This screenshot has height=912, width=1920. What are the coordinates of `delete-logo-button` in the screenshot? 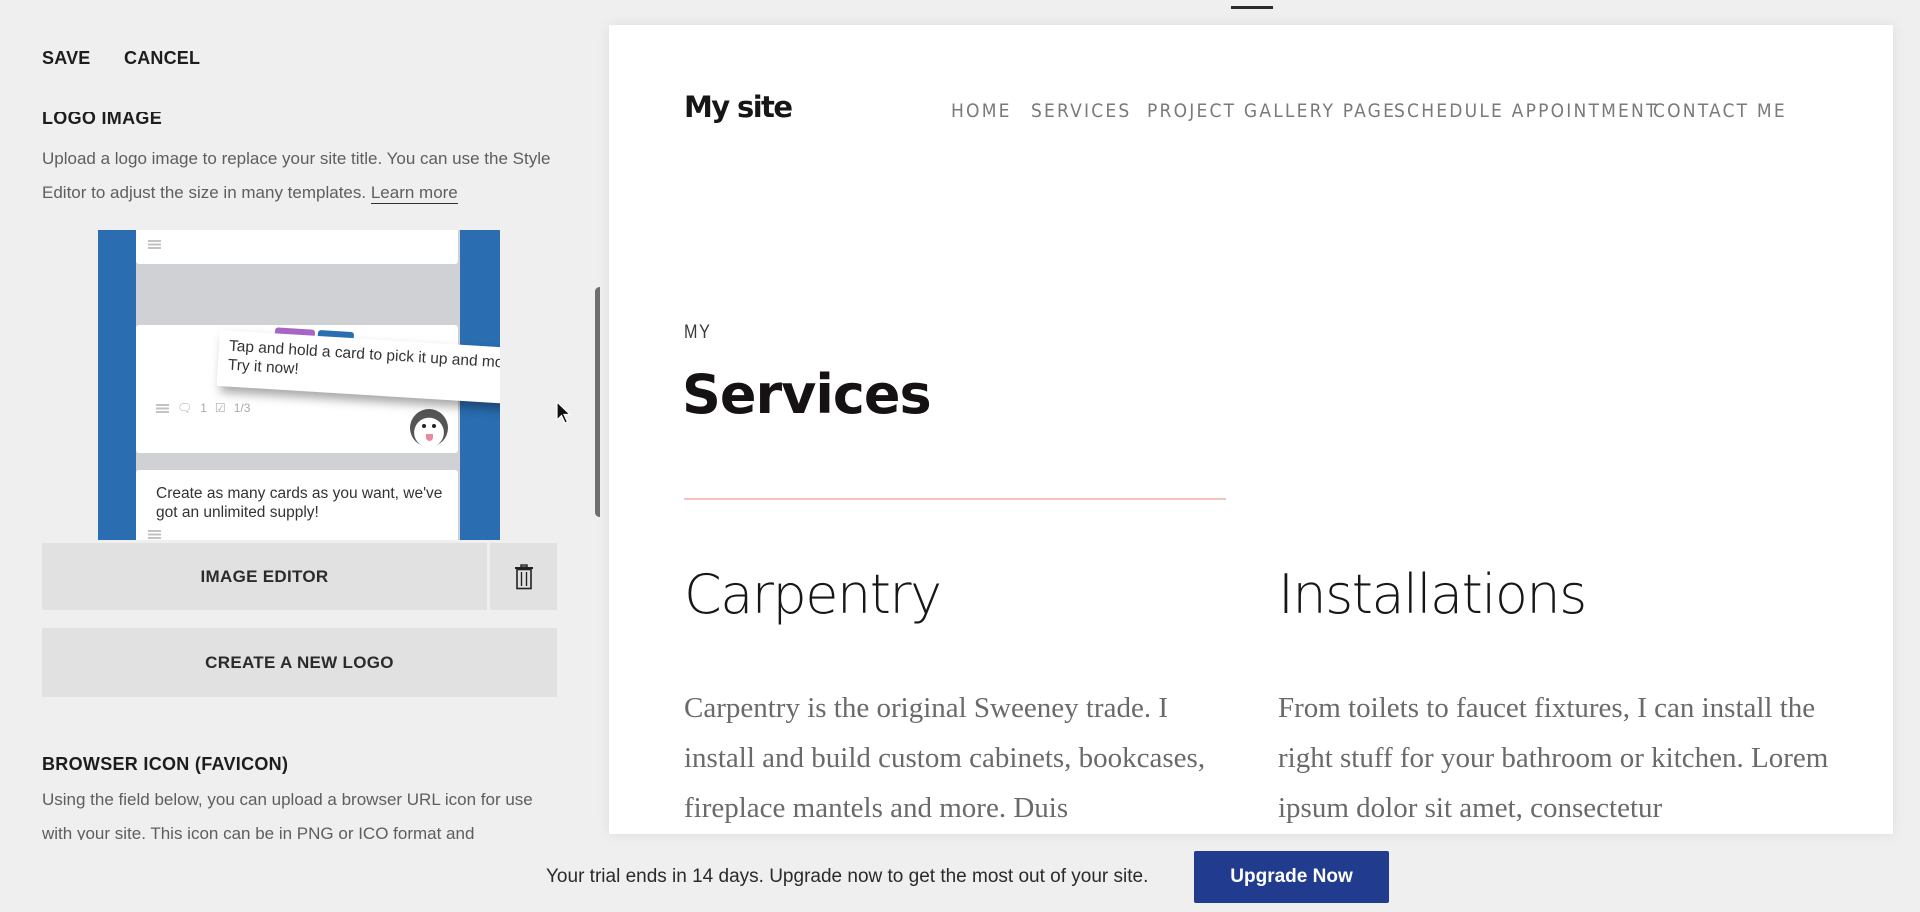 It's located at (523, 576).